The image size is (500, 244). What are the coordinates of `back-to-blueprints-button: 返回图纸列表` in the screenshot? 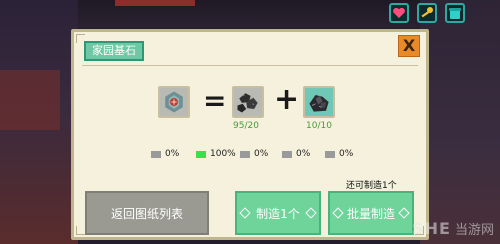 It's located at (147, 213).